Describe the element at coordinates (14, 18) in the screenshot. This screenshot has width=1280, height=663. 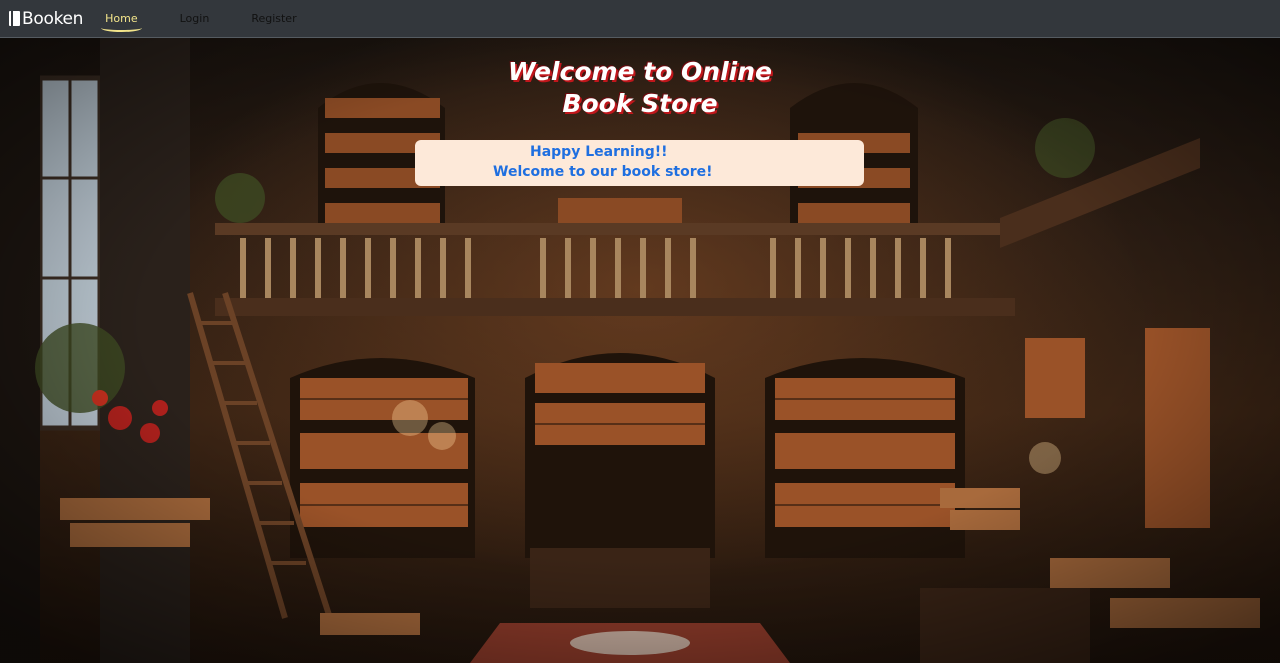
I see `book-icon` at that location.